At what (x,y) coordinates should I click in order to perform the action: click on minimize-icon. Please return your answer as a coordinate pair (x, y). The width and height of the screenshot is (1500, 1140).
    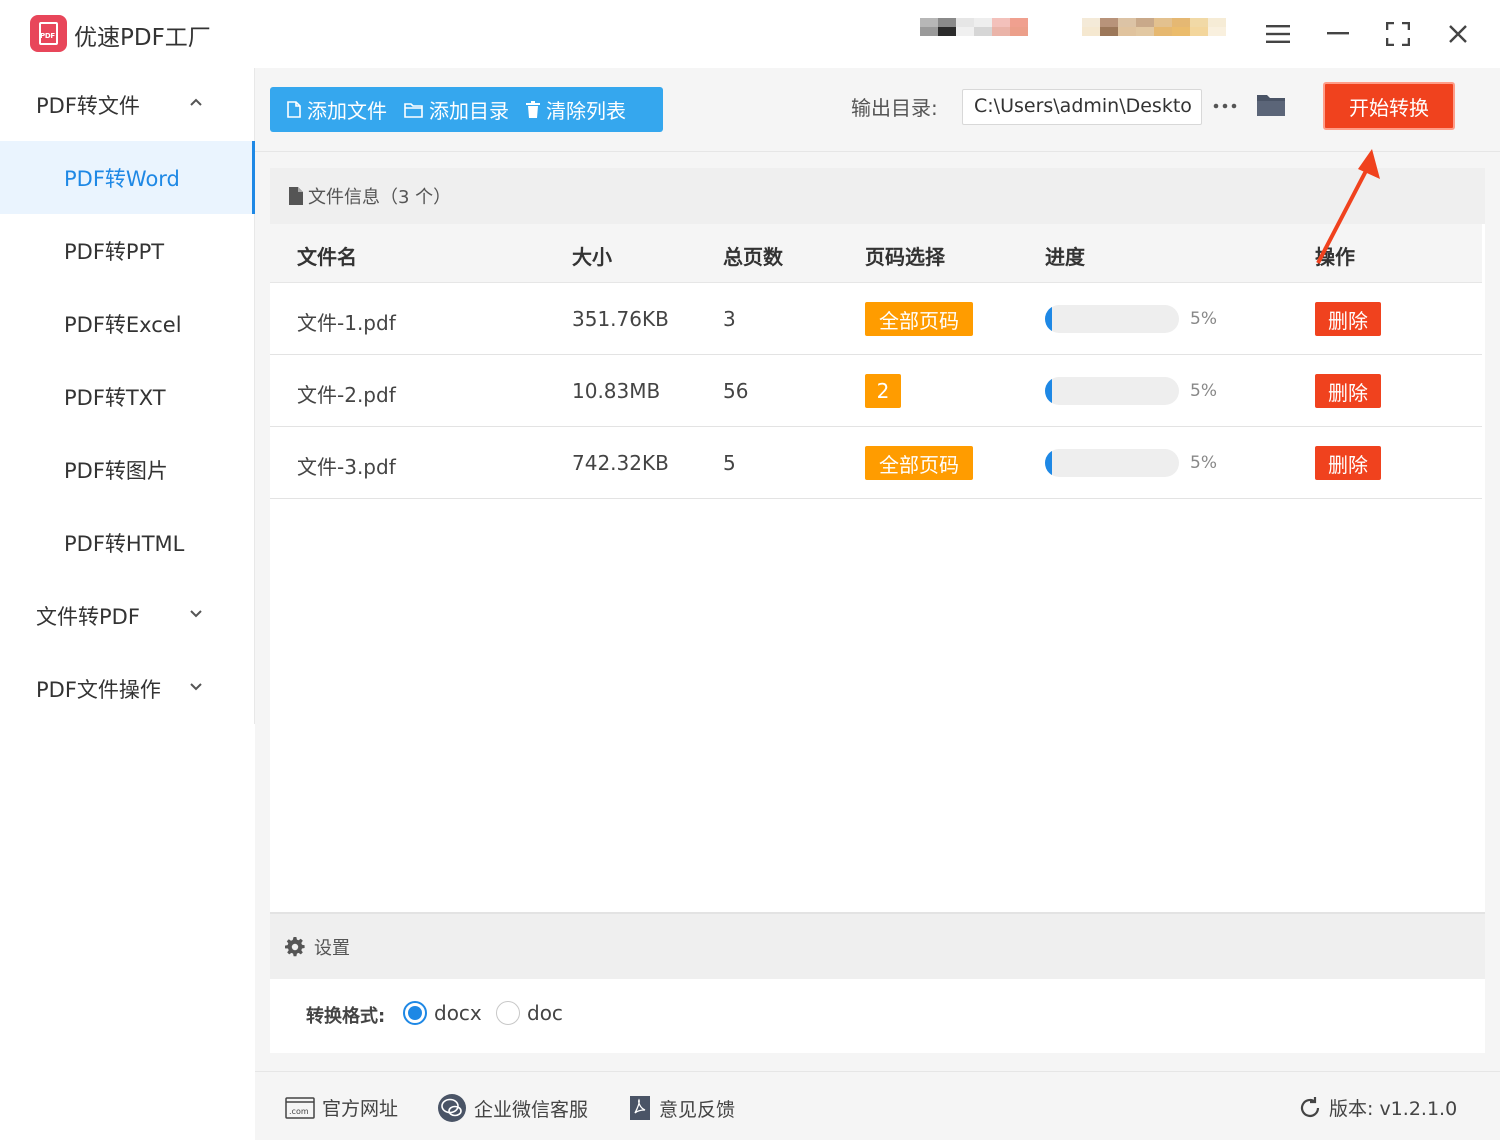
    Looking at the image, I should click on (1338, 34).